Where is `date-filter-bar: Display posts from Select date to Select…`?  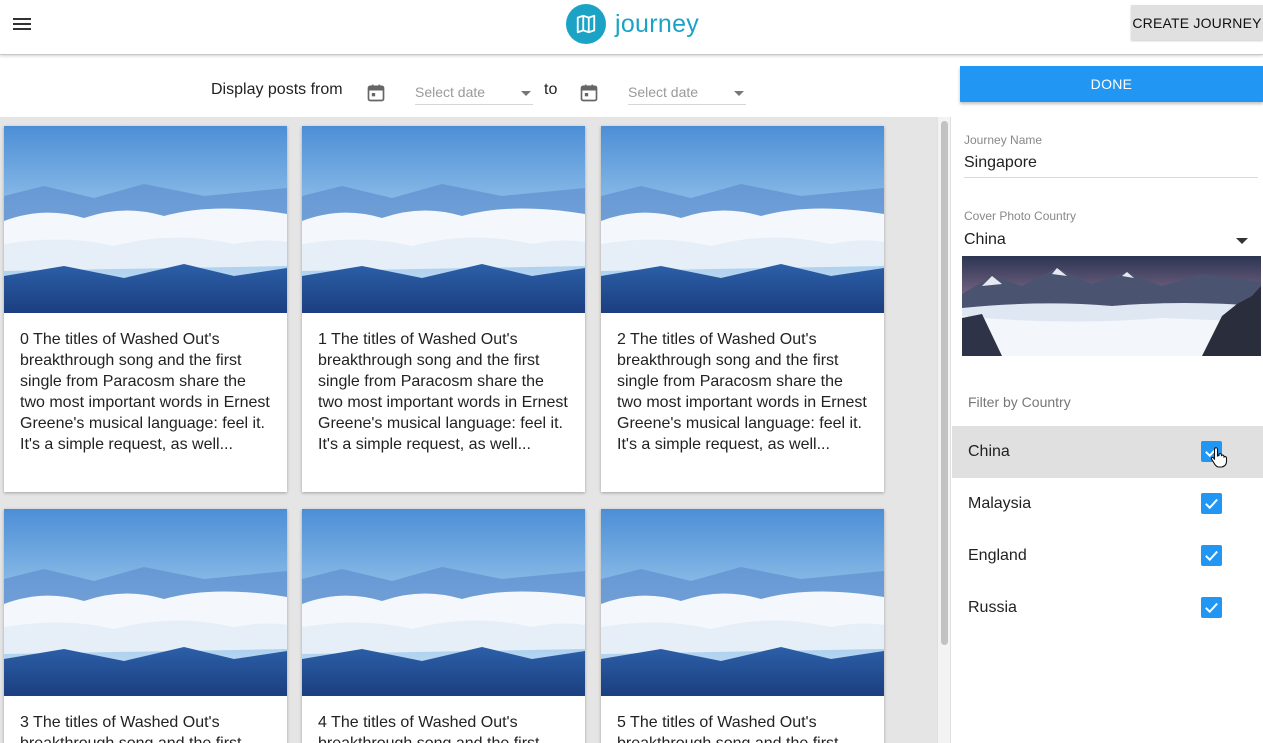
date-filter-bar: Display posts from Select date to Select… is located at coordinates (631, 86).